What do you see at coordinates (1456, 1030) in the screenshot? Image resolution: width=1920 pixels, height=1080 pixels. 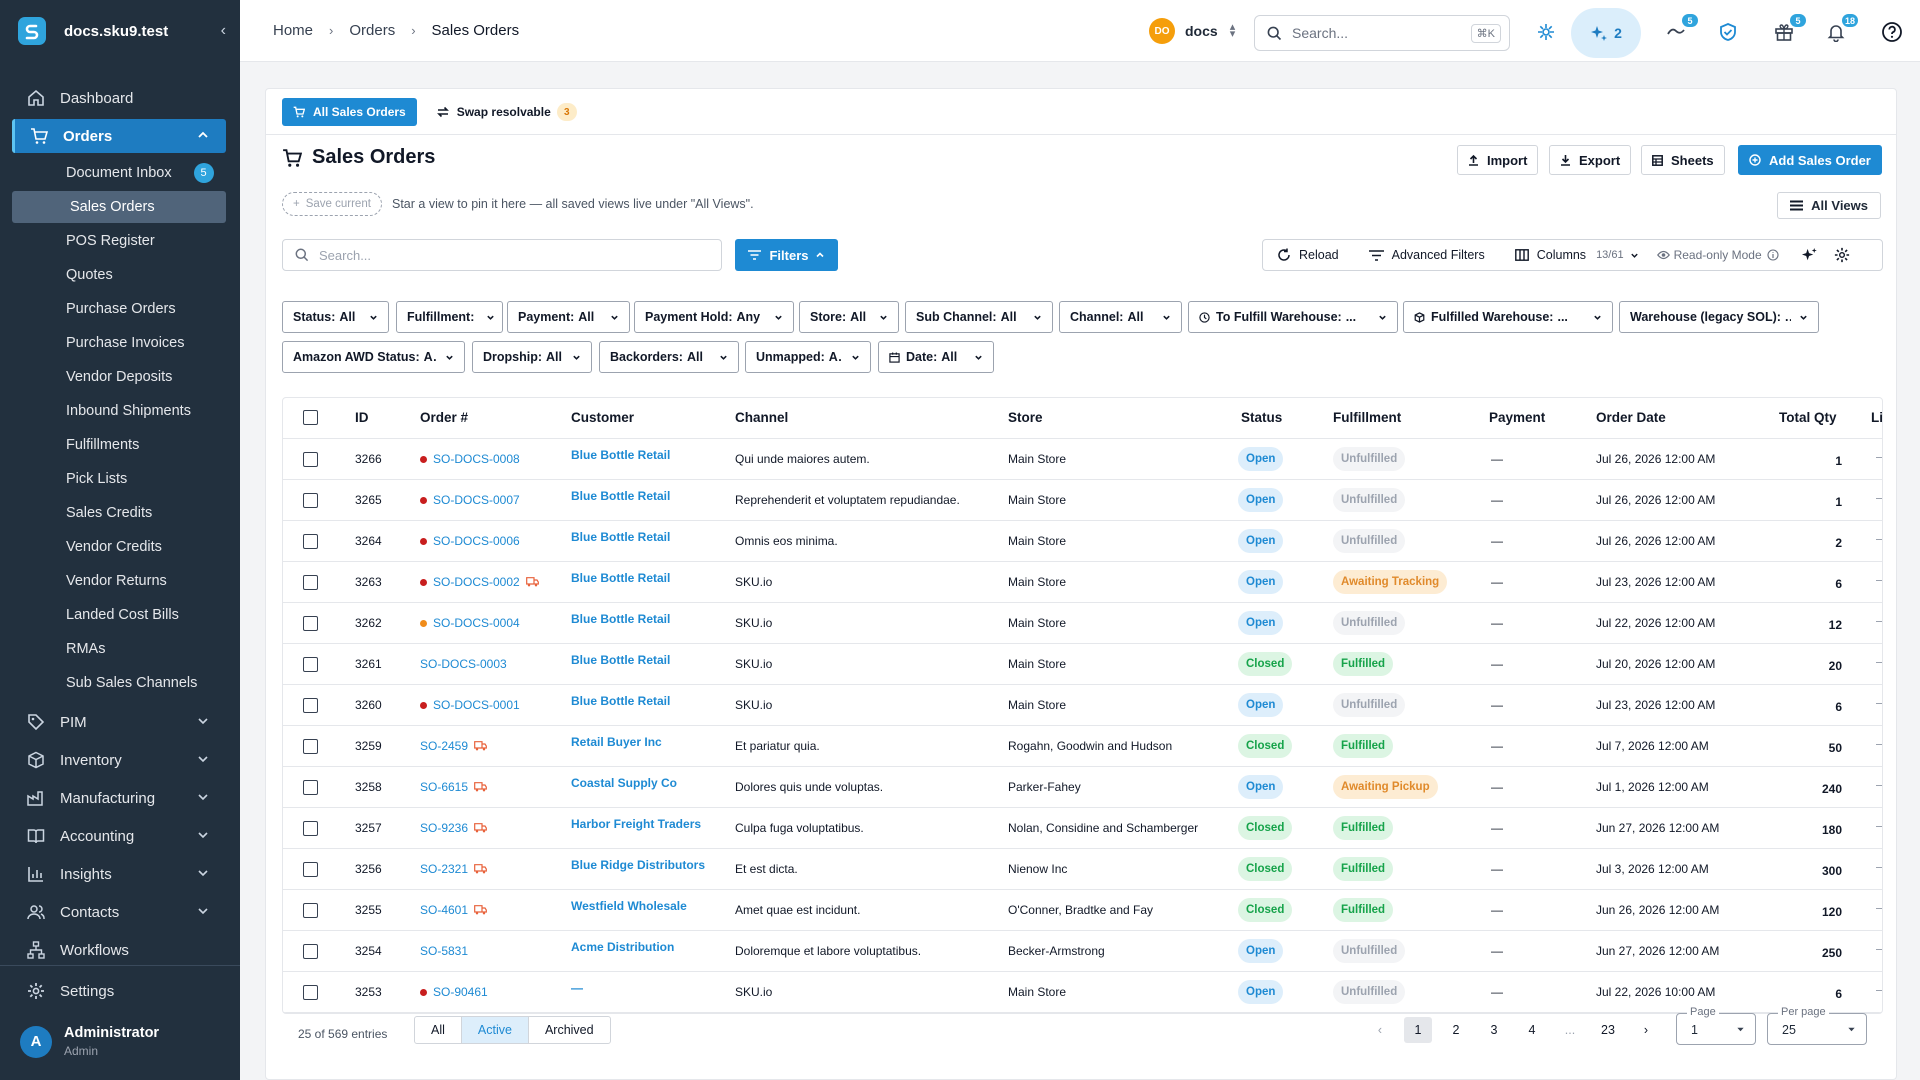 I see `page-2: 2` at bounding box center [1456, 1030].